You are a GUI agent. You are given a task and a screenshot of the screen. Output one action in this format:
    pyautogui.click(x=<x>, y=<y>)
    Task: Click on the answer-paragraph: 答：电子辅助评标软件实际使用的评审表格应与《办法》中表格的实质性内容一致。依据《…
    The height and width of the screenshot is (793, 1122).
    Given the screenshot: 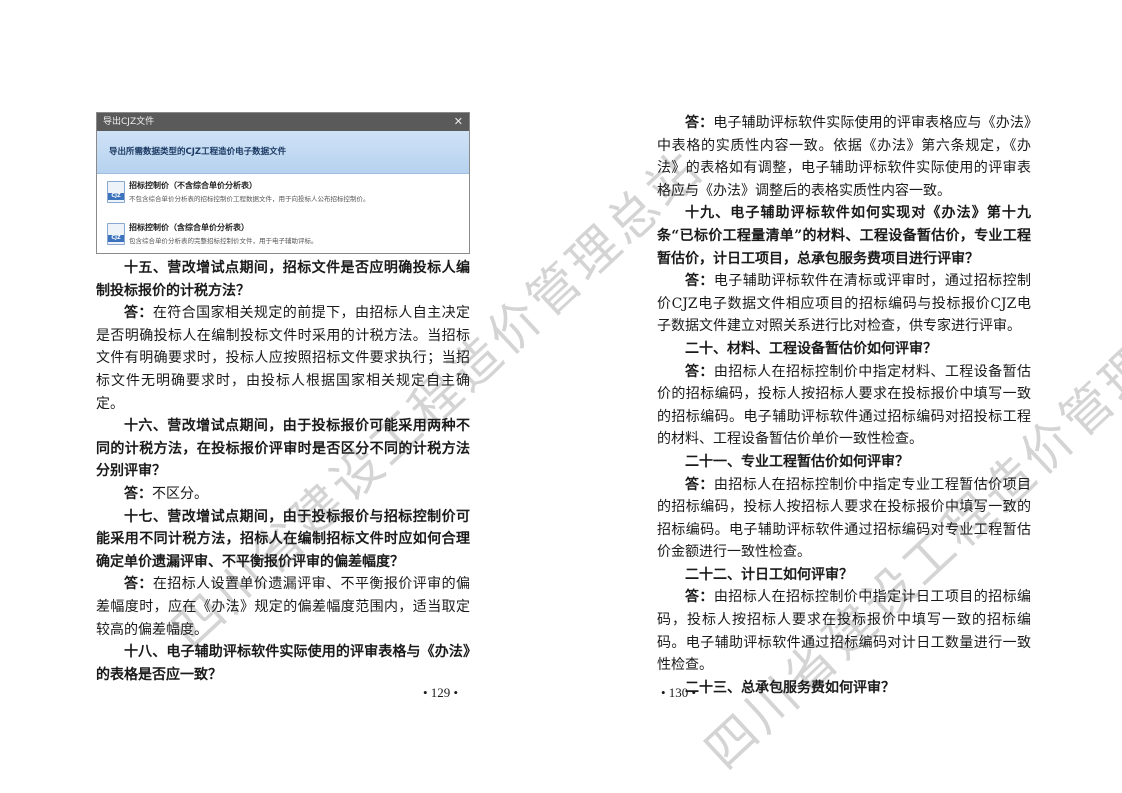 What is the action you would take?
    pyautogui.click(x=844, y=157)
    